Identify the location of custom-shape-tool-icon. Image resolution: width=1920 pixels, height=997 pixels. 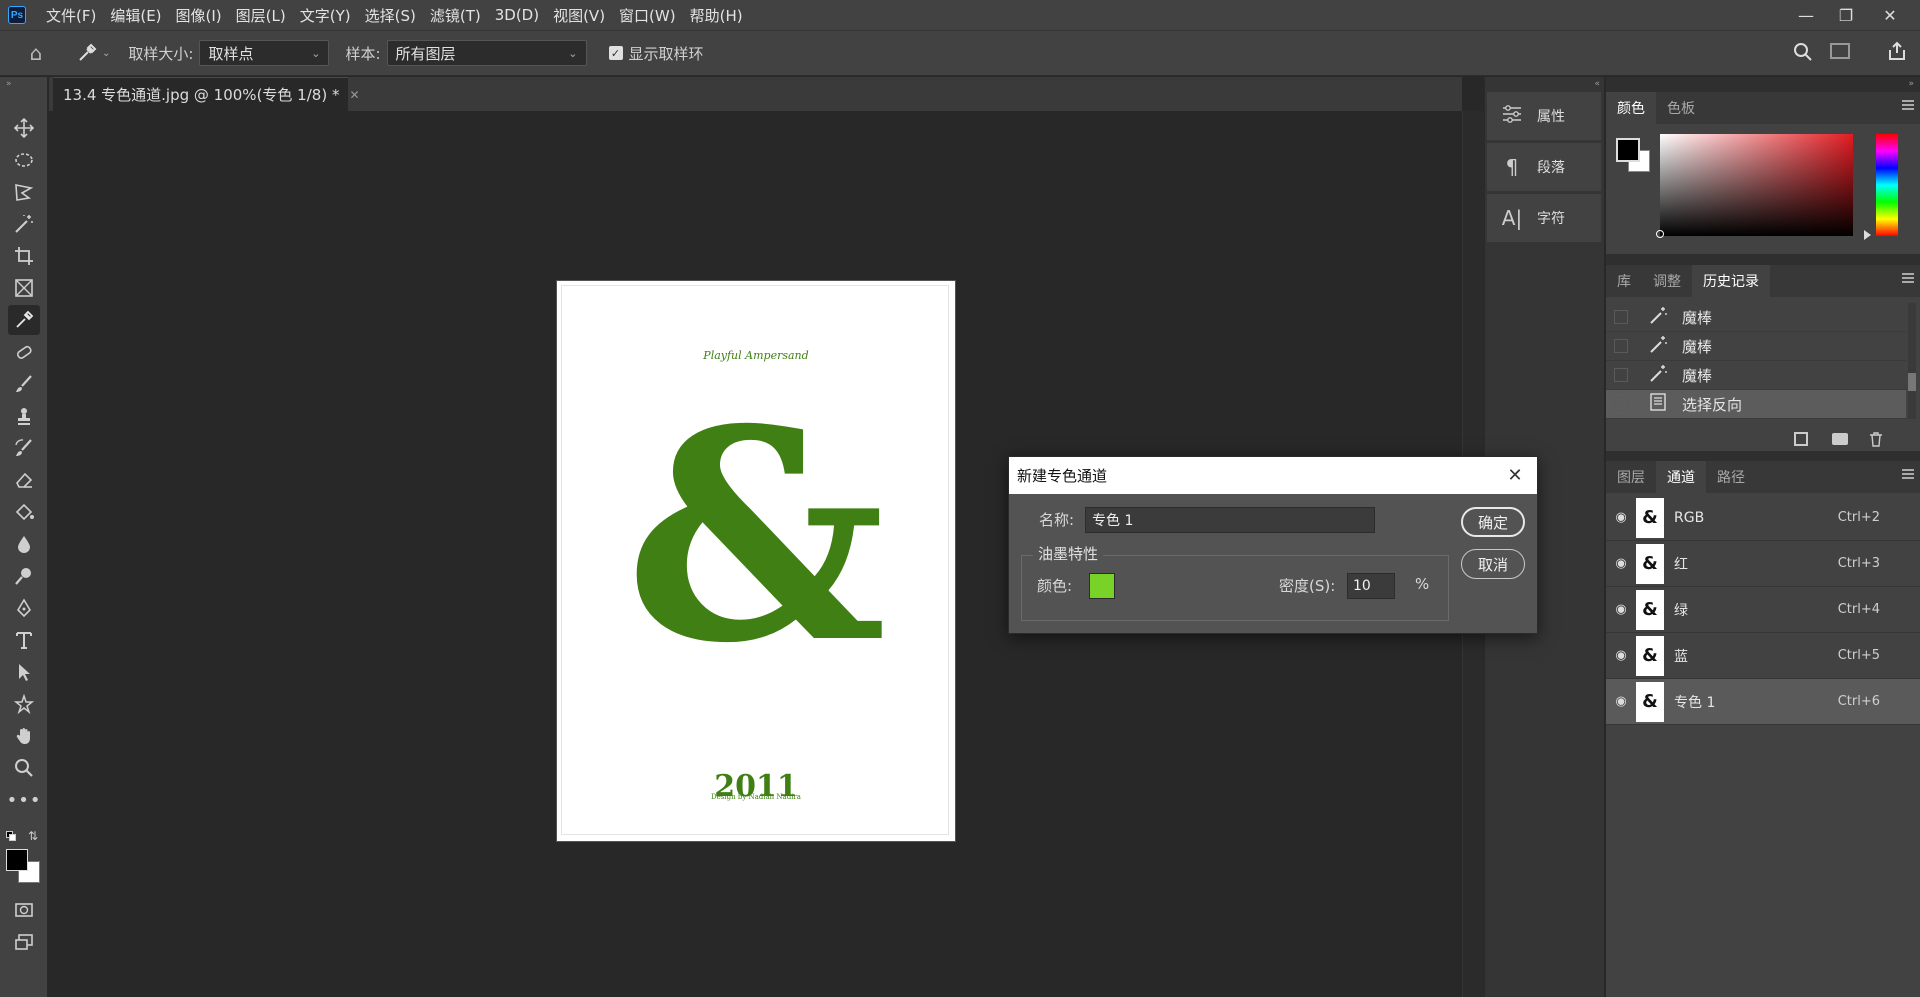
(24, 704).